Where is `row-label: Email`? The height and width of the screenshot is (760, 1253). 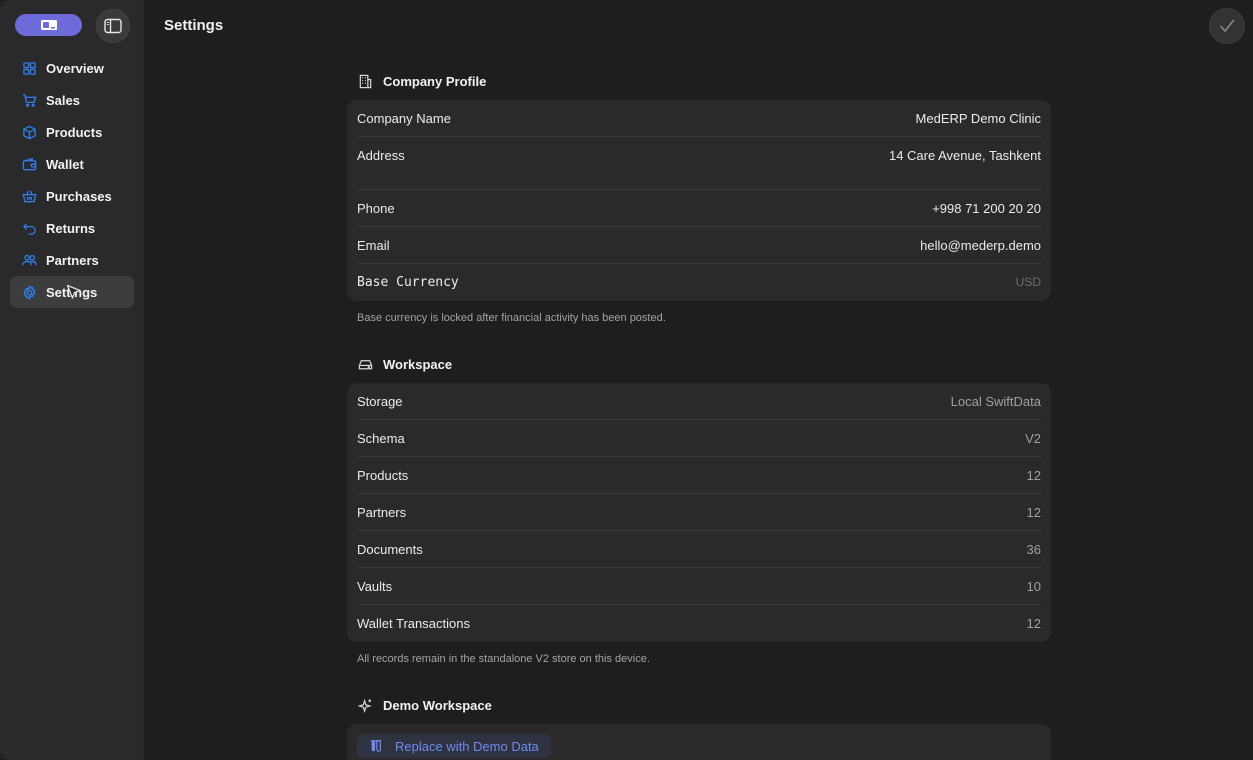 row-label: Email is located at coordinates (373, 245).